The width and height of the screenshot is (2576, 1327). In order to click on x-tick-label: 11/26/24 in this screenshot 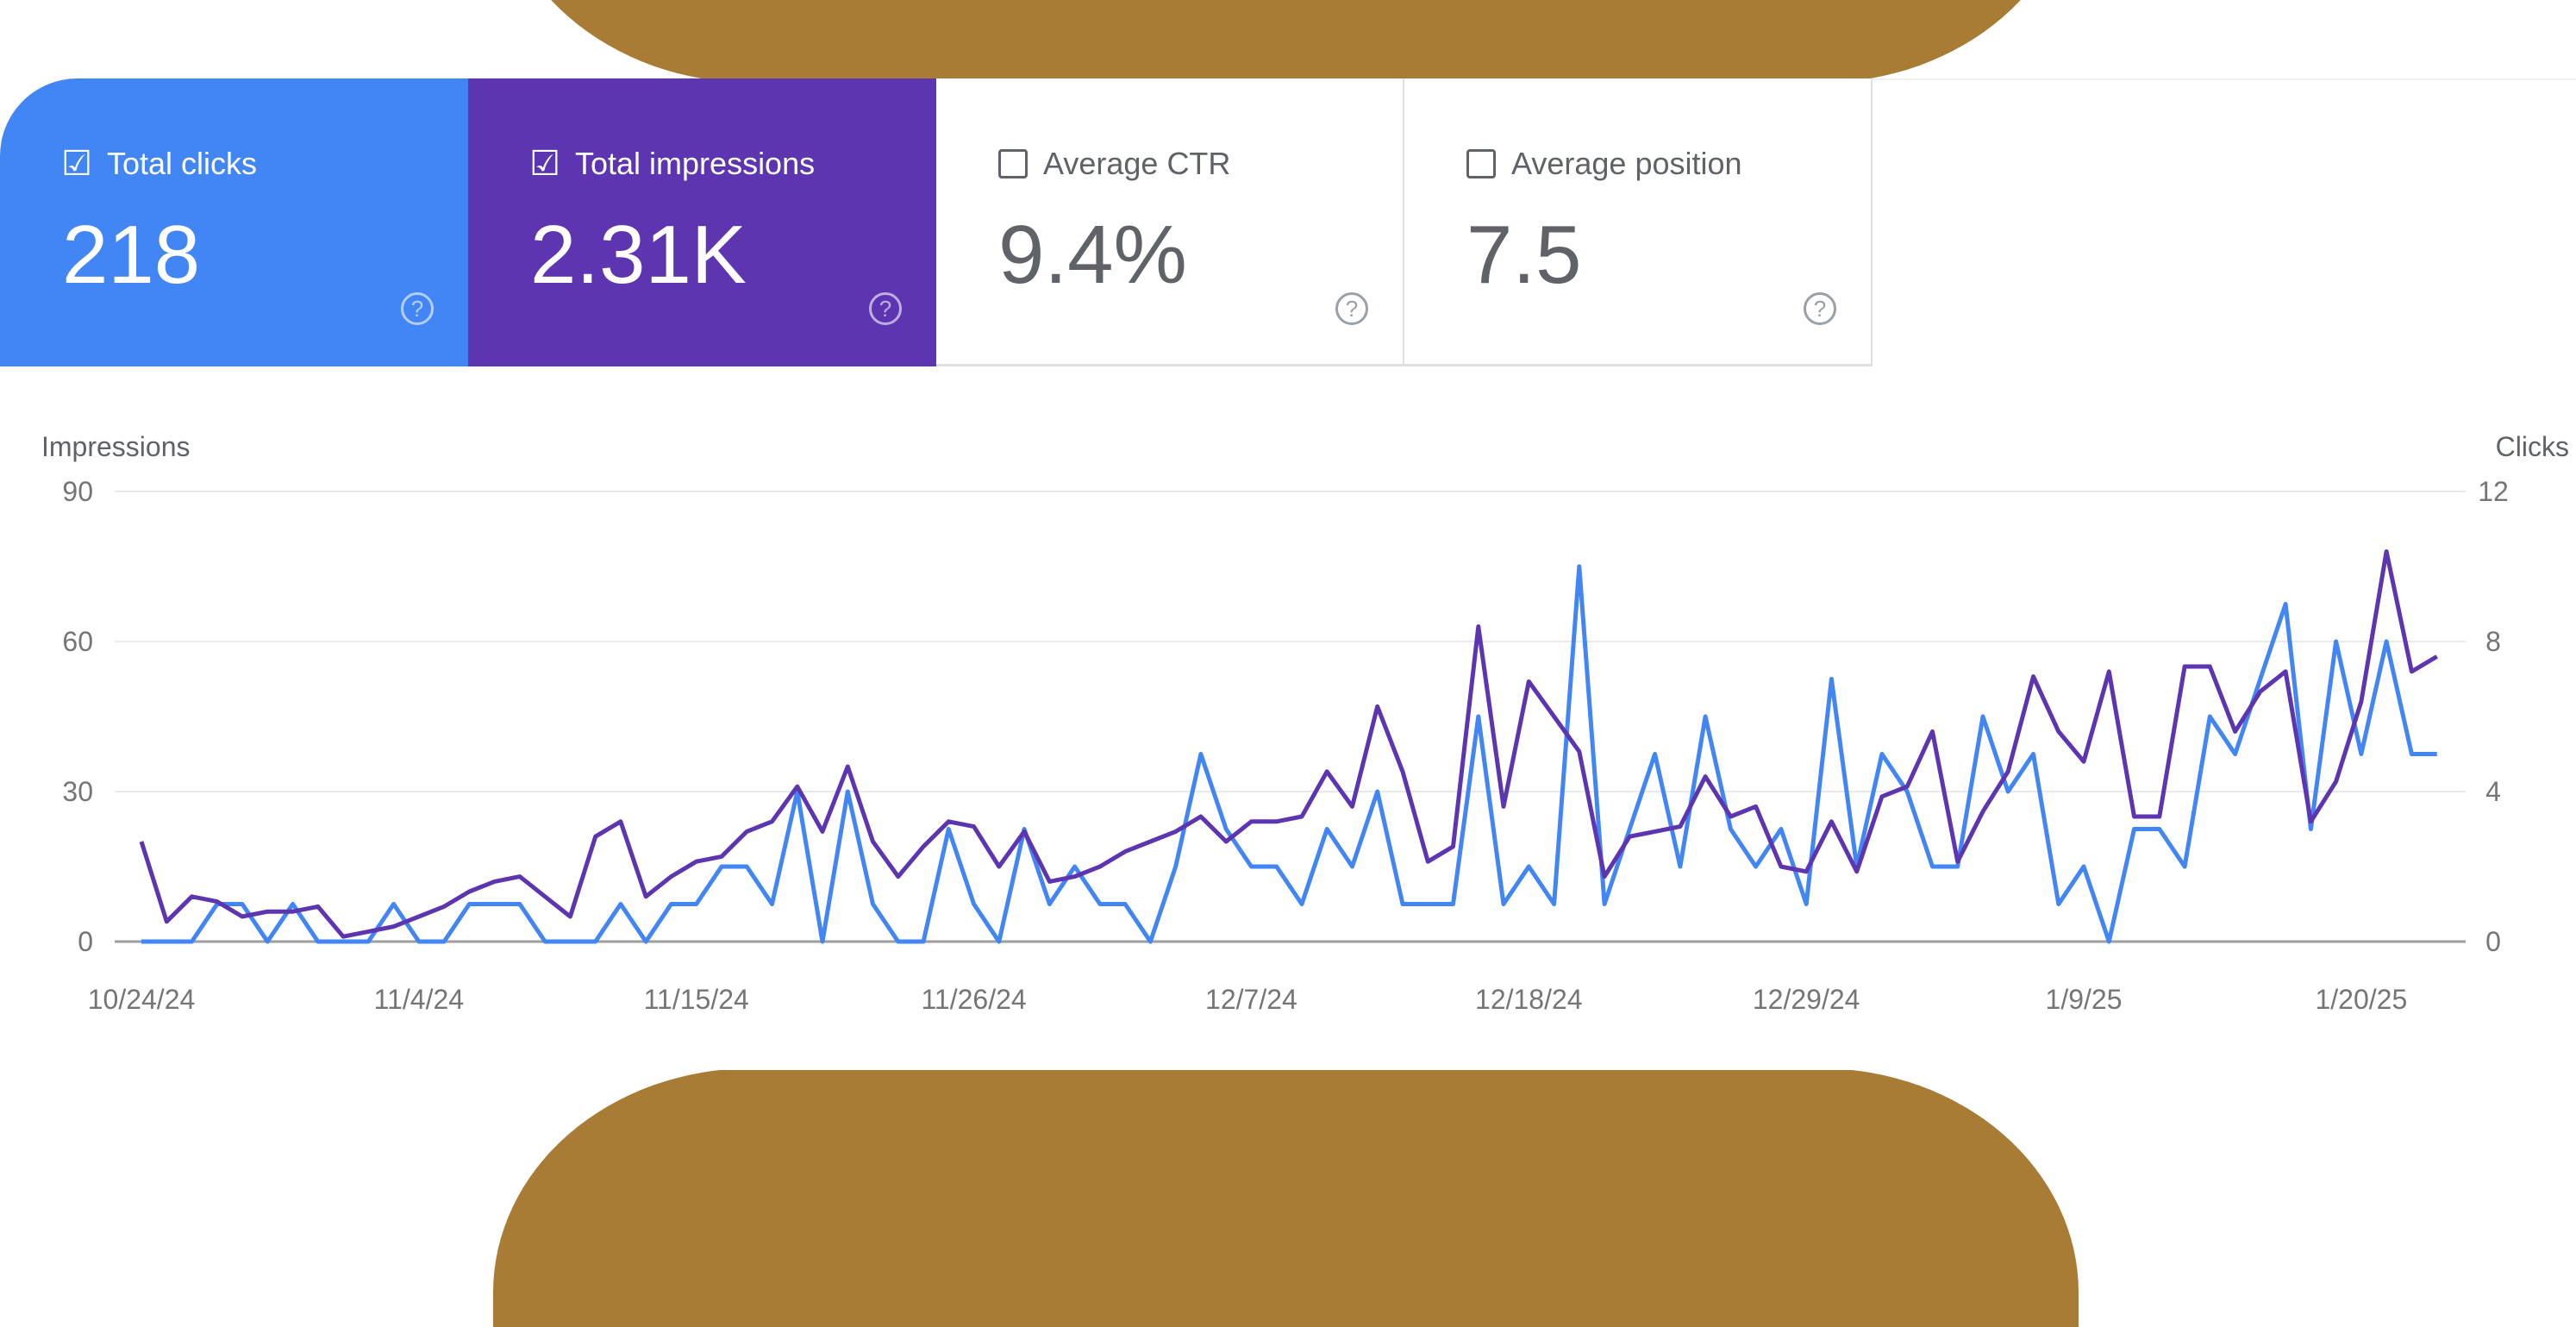, I will do `click(974, 999)`.